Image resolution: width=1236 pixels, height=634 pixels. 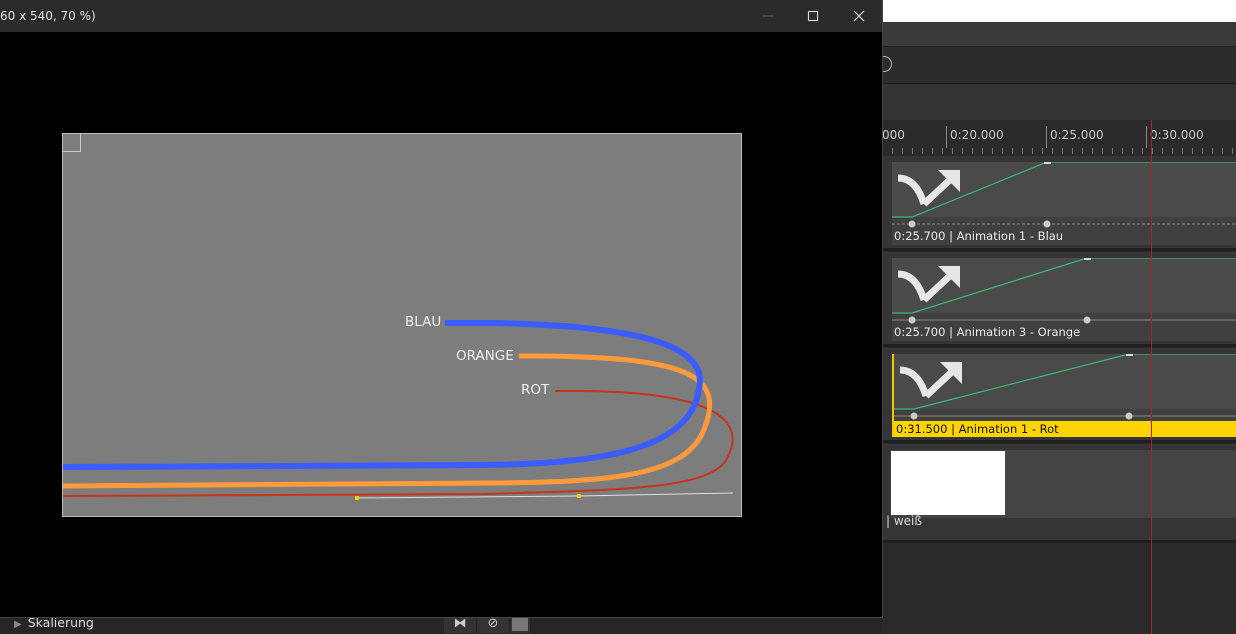 I want to click on curve-label-rot: ROT, so click(x=535, y=390).